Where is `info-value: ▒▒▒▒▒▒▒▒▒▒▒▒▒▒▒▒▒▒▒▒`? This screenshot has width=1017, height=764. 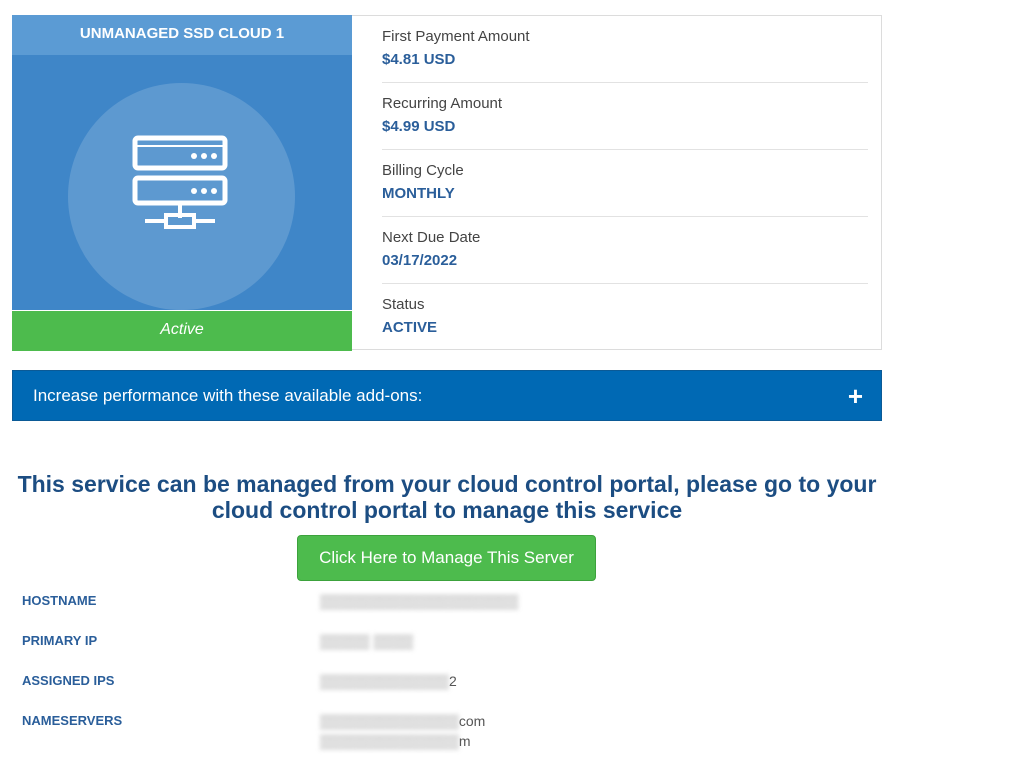 info-value: ▒▒▒▒▒▒▒▒▒▒▒▒▒▒▒▒▒▒▒▒ is located at coordinates (419, 601).